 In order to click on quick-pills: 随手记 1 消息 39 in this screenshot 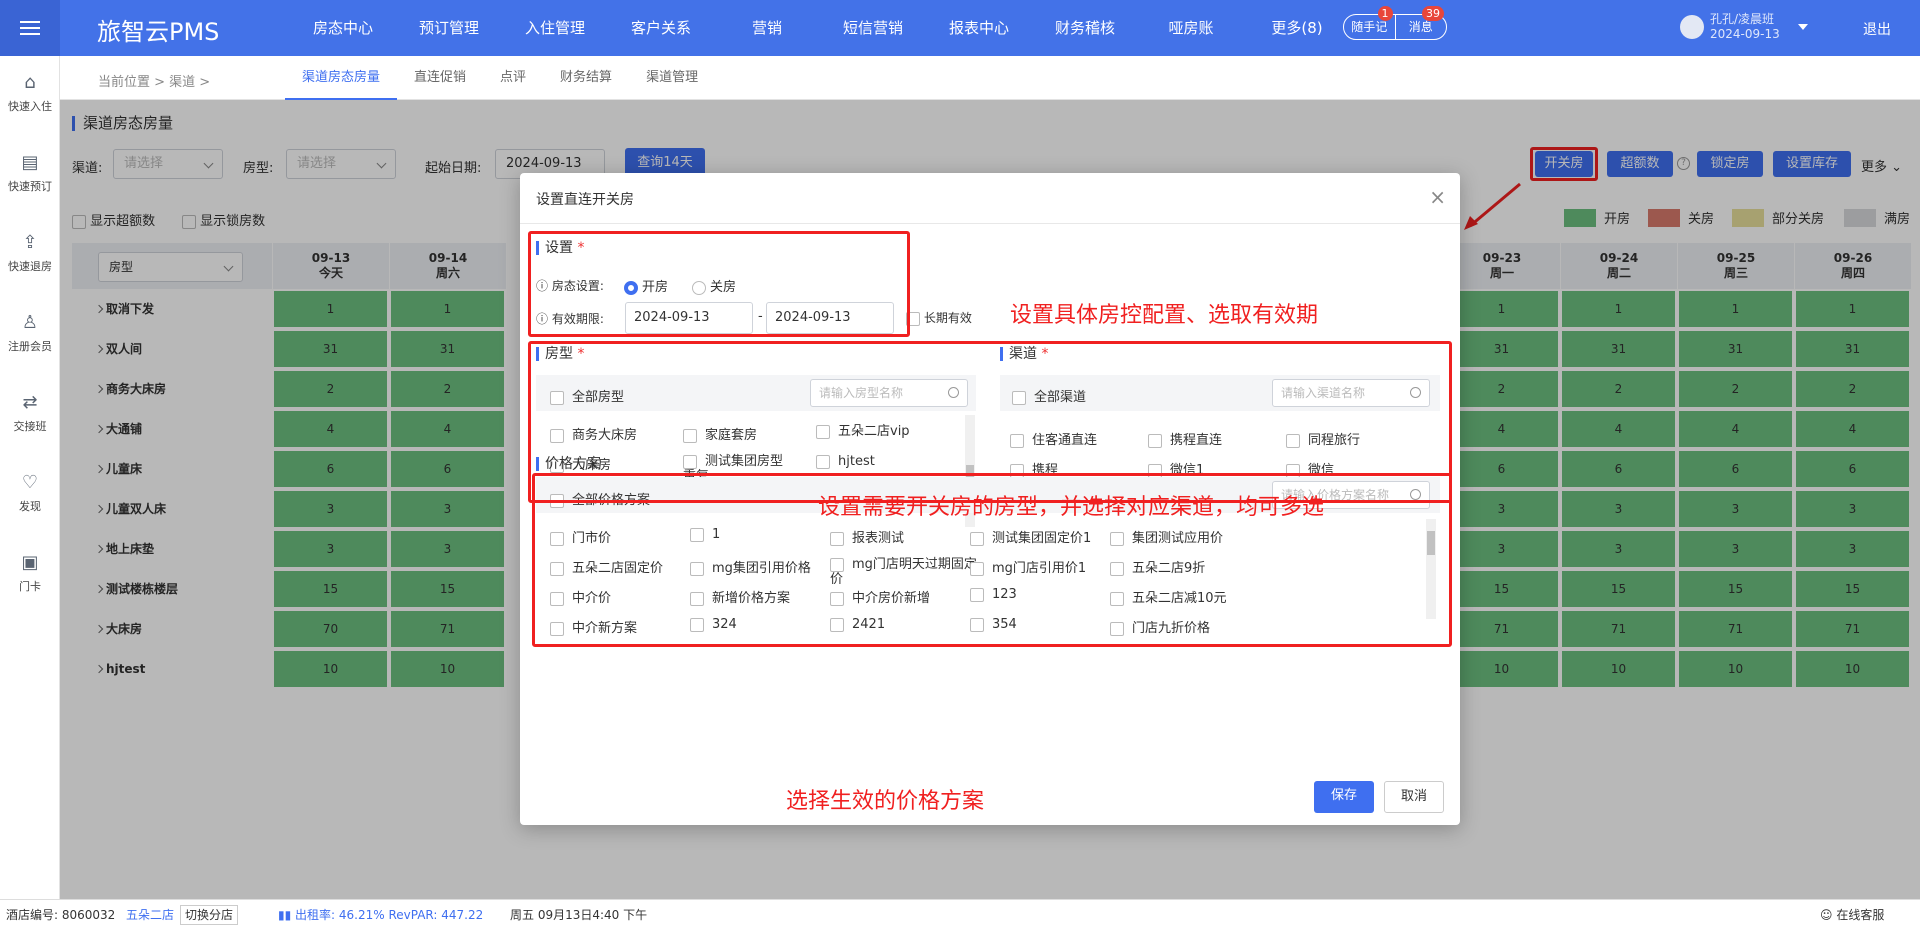, I will do `click(1395, 23)`.